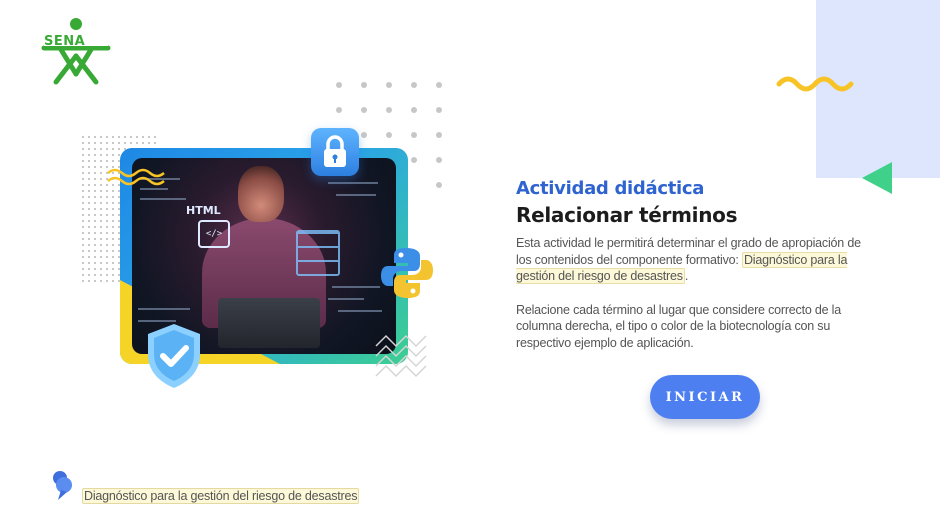 This screenshot has width=940, height=528. I want to click on html-code-icon: </>, so click(214, 234).